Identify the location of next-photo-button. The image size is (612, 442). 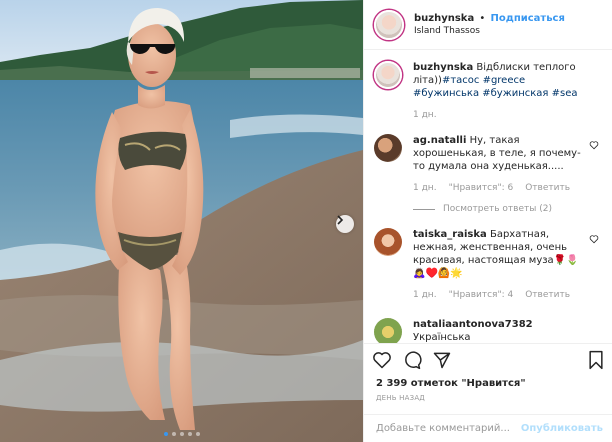
(345, 224).